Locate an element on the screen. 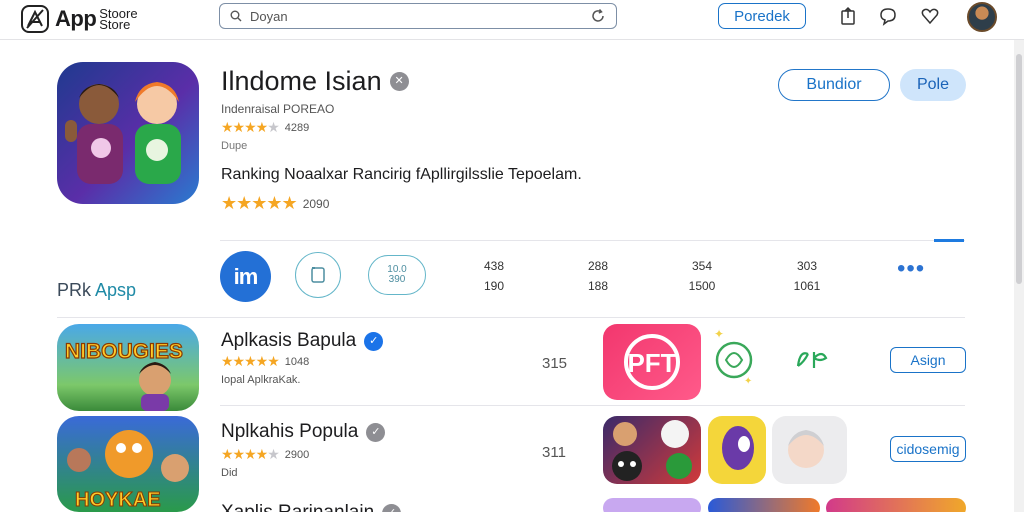 Image resolution: width=1024 pixels, height=512 pixels. heart-icon is located at coordinates (930, 16).